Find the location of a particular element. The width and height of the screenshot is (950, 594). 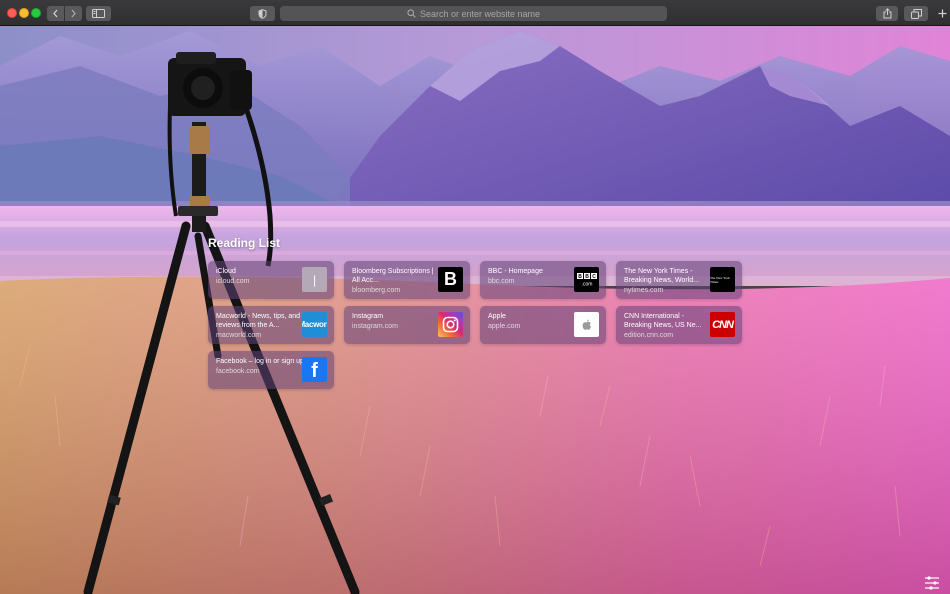

share-button is located at coordinates (887, 13).